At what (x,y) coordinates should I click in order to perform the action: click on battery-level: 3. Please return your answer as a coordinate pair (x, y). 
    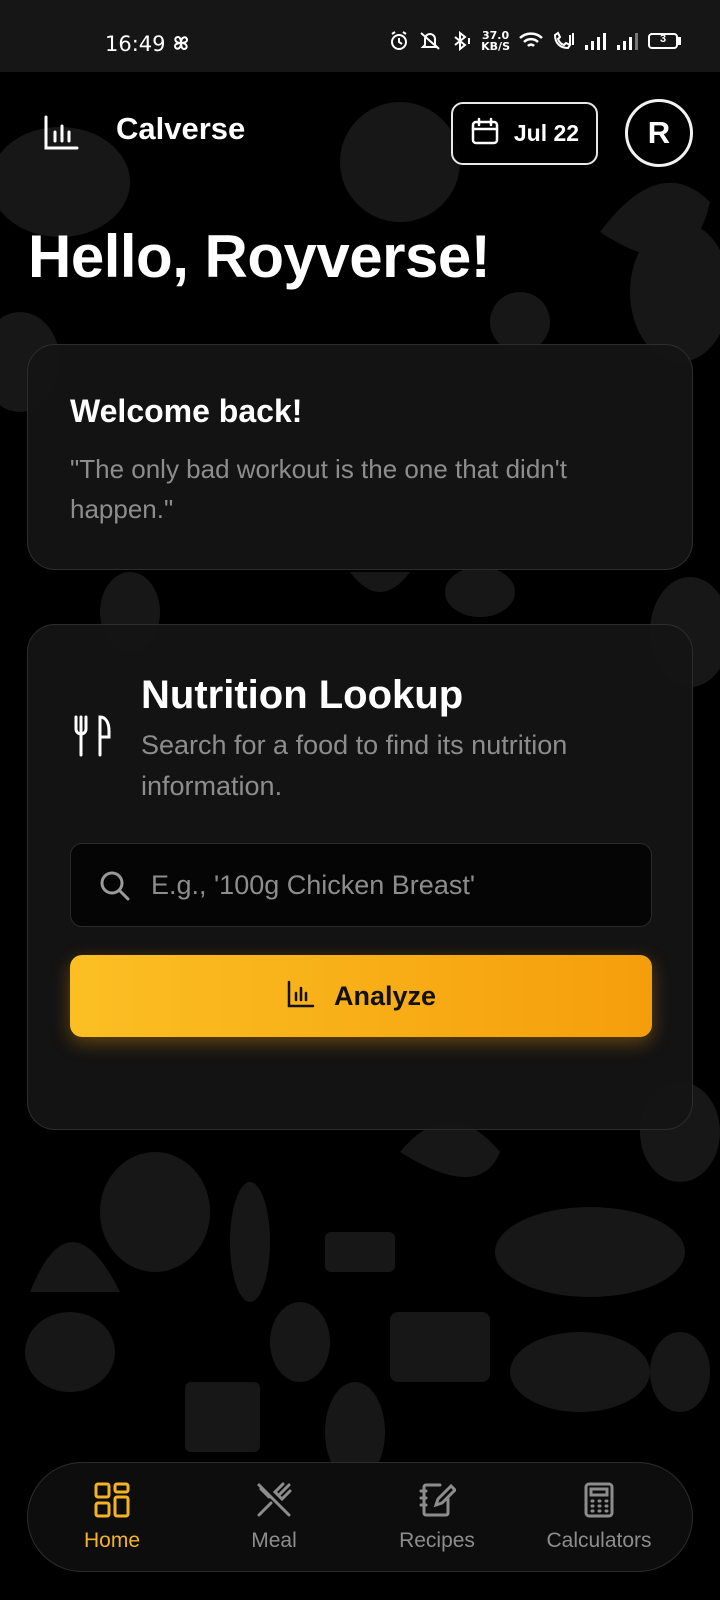
    Looking at the image, I should click on (663, 39).